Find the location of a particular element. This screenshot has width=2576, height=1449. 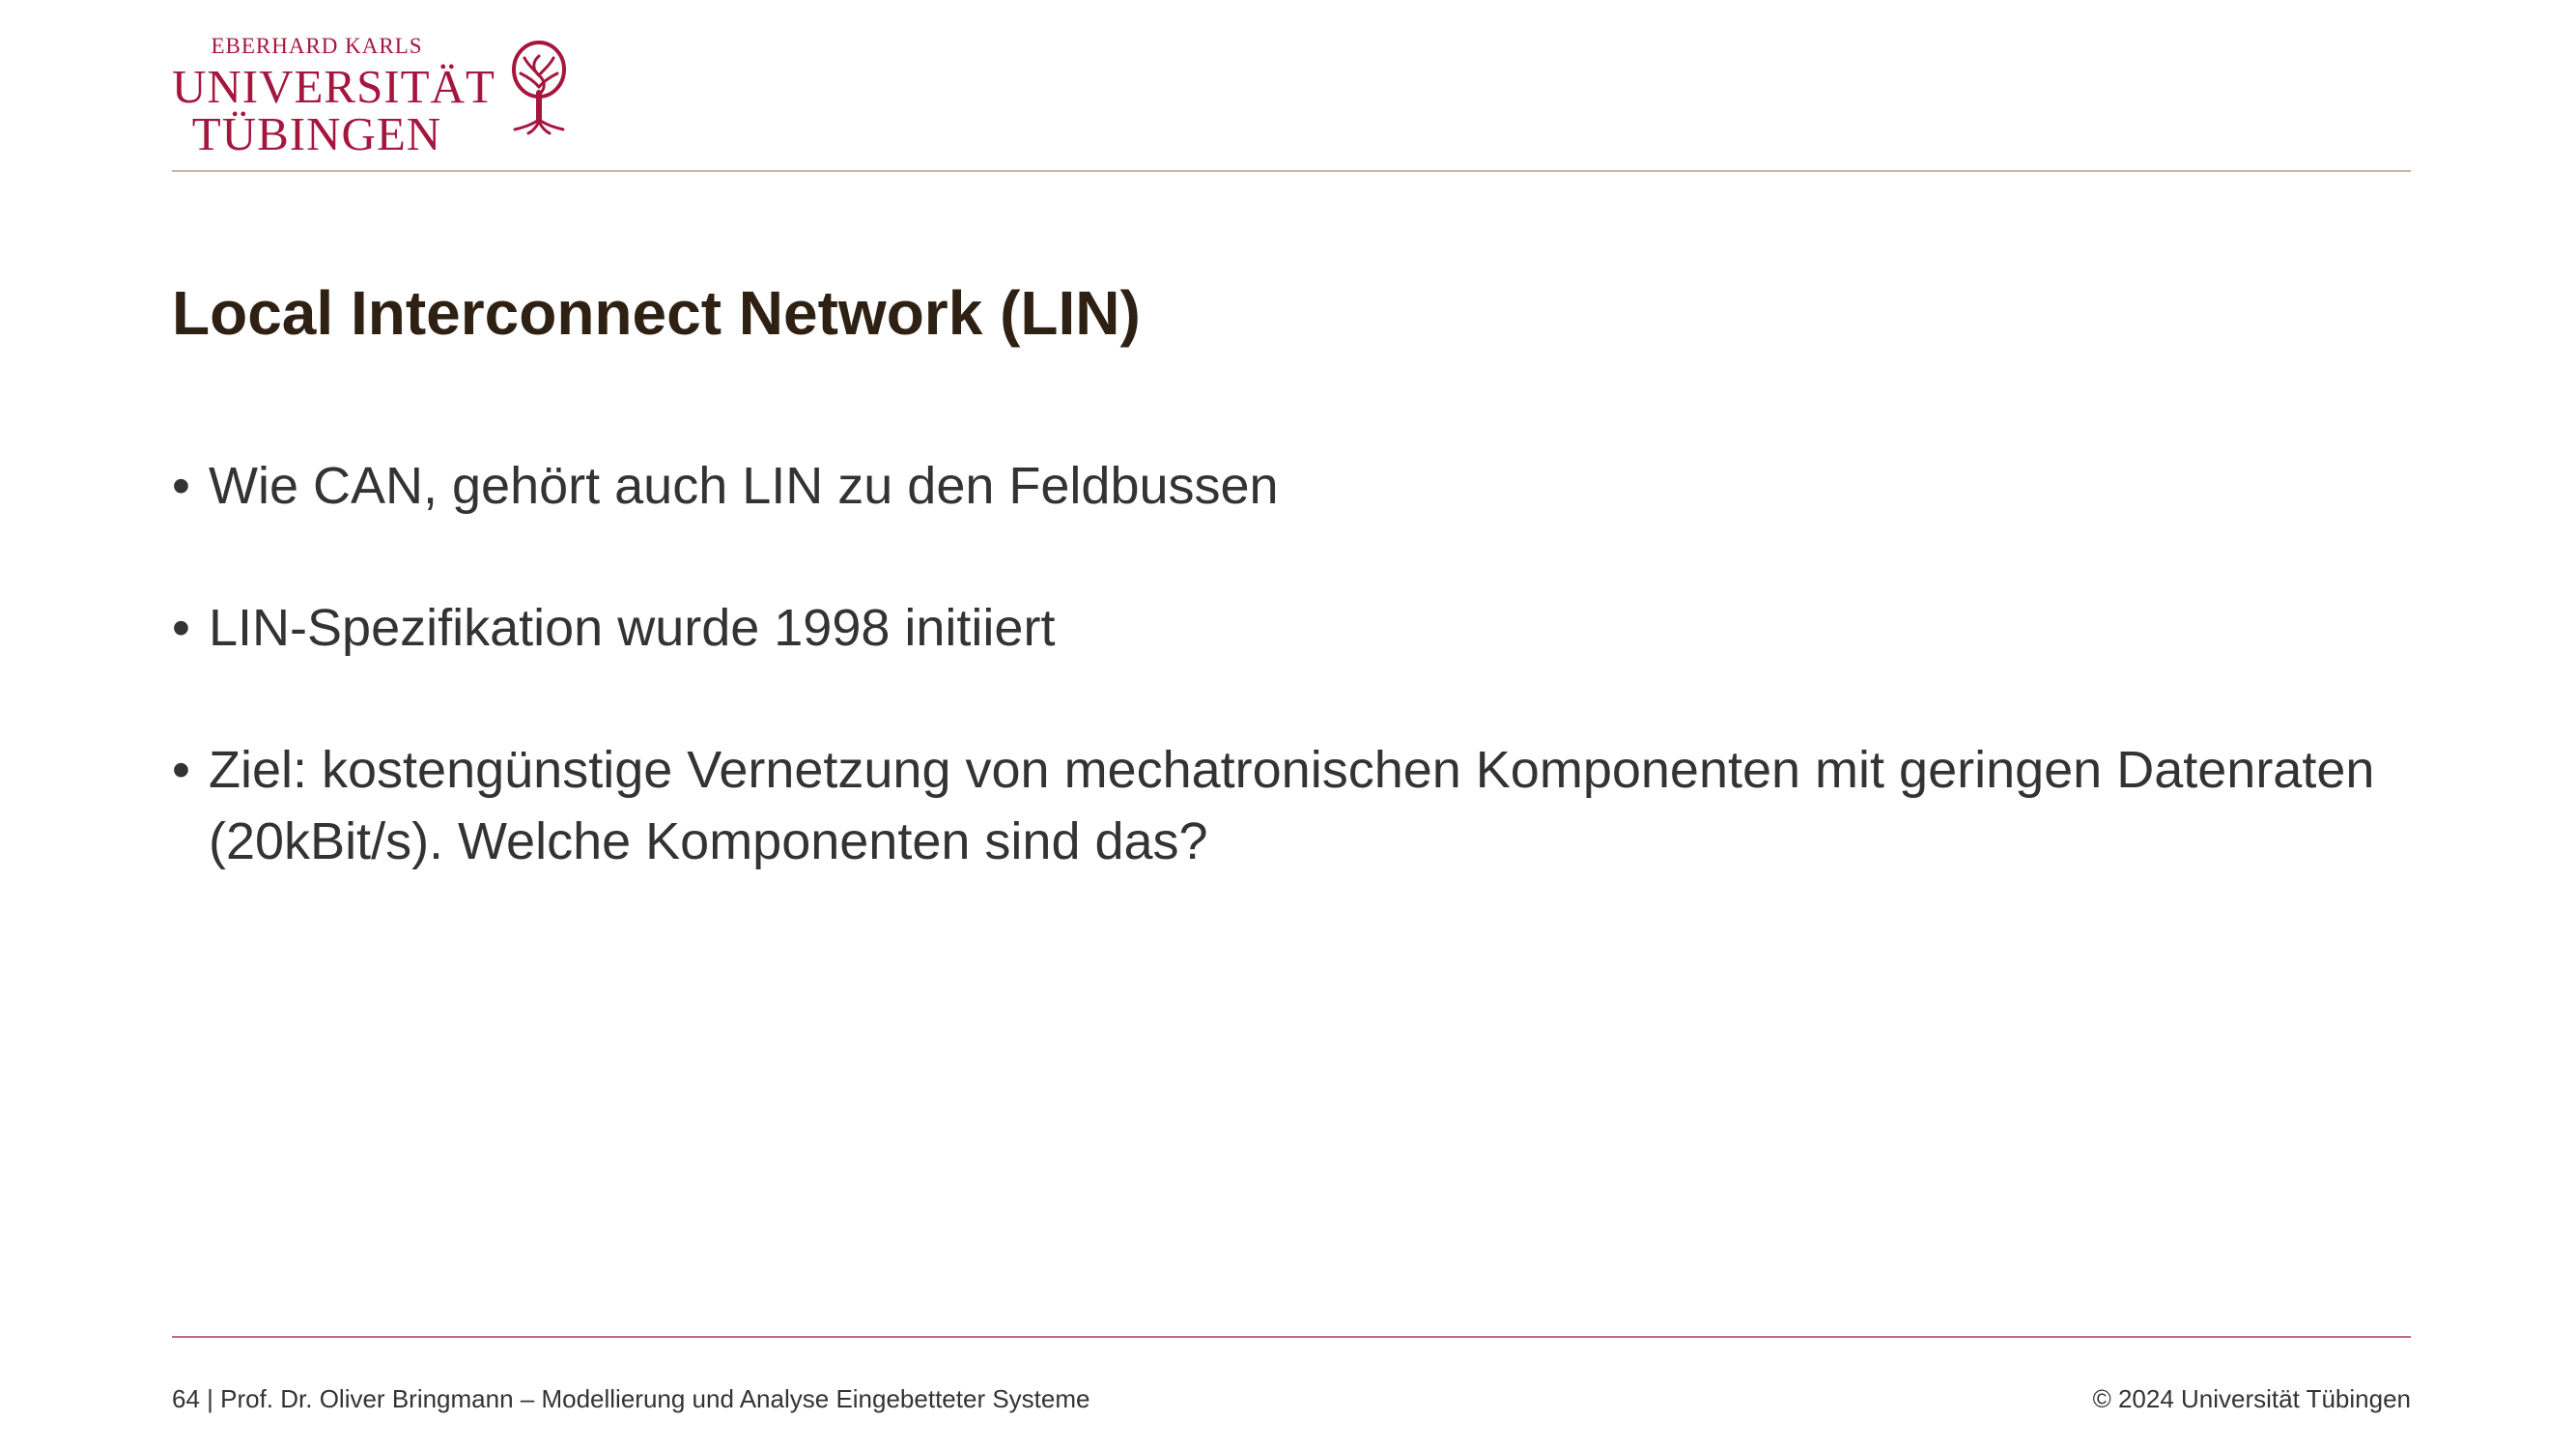

logo-line-eberhard-karls: EBERHARD KARLS is located at coordinates (317, 46).